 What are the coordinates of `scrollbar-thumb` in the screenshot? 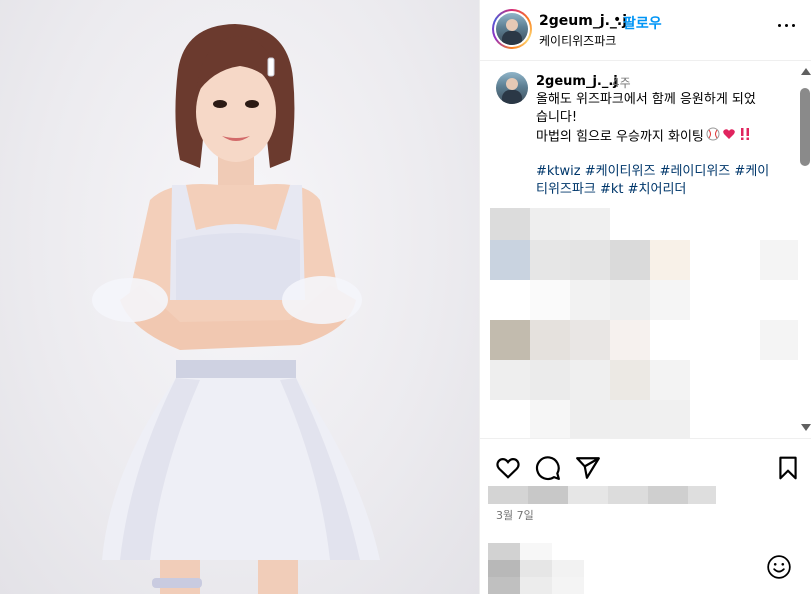 It's located at (805, 127).